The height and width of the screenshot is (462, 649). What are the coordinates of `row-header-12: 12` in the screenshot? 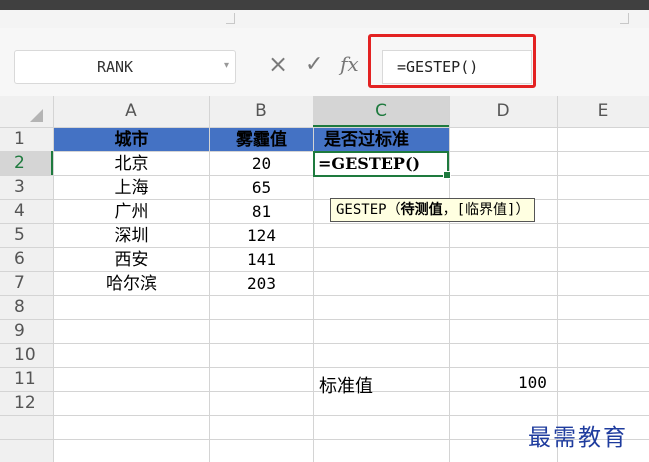 It's located at (26, 403).